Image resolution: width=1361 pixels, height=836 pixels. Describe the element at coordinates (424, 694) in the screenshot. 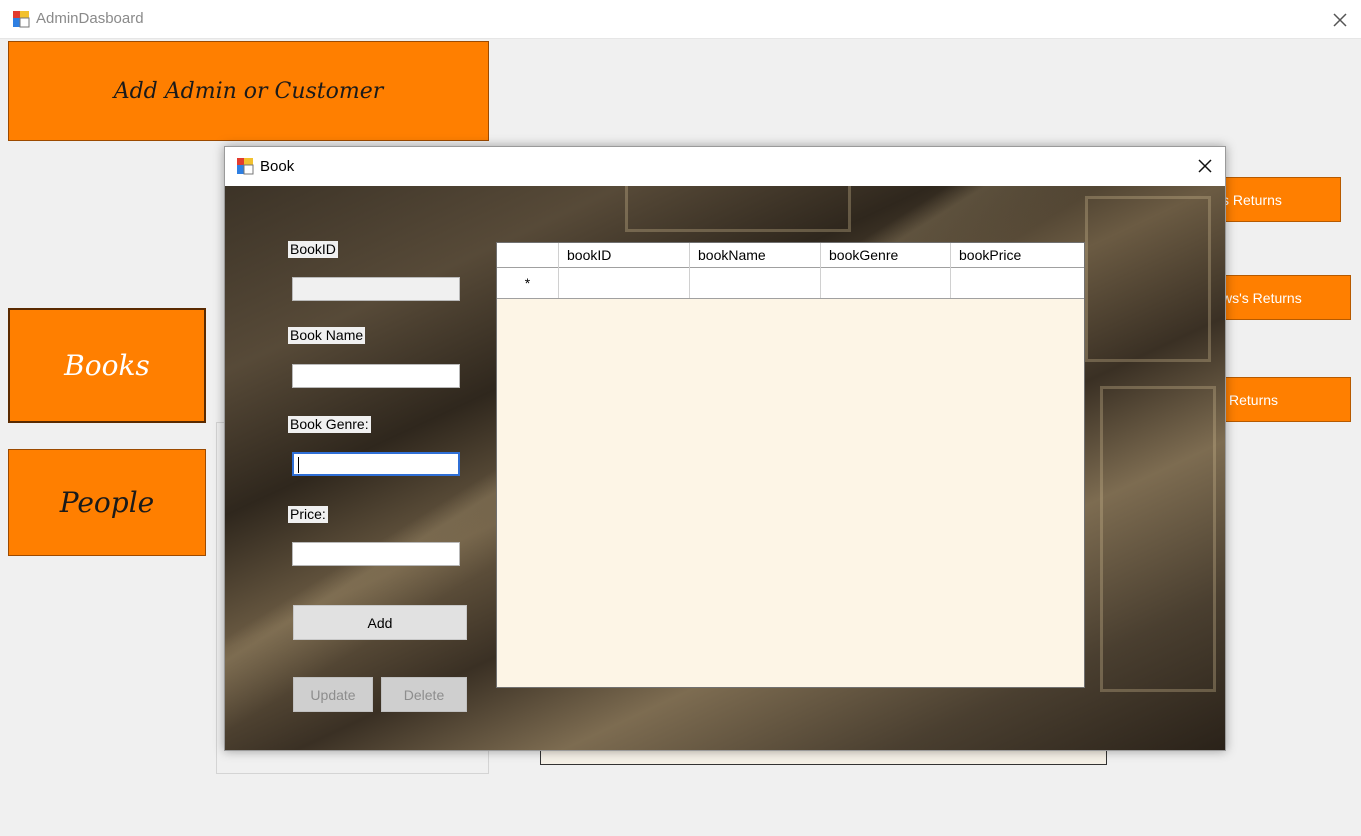

I see `delete-button: Delete` at that location.